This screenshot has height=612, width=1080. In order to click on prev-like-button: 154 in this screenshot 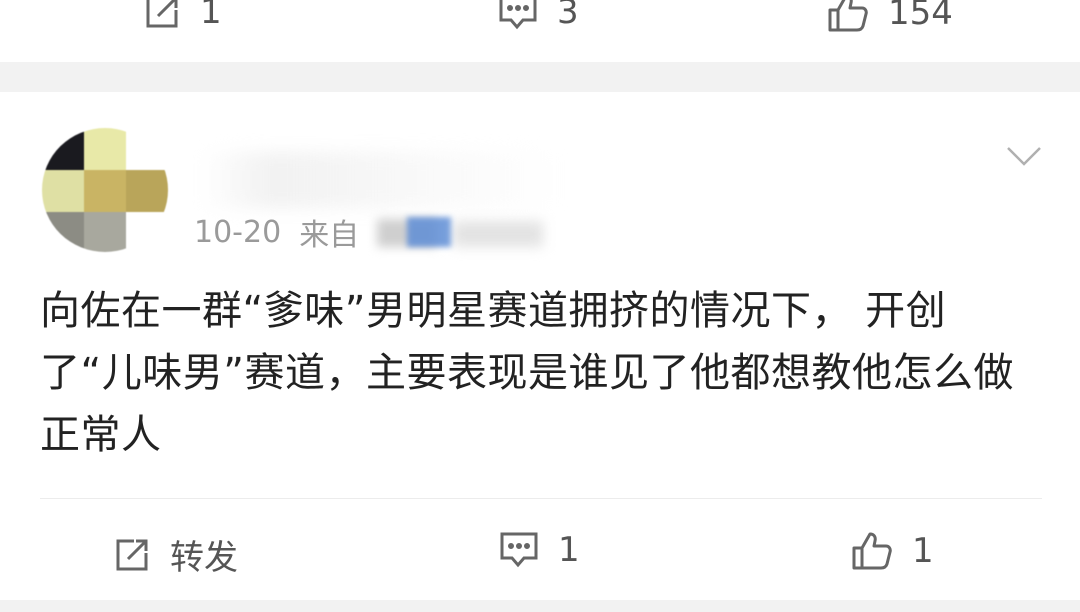, I will do `click(889, 17)`.